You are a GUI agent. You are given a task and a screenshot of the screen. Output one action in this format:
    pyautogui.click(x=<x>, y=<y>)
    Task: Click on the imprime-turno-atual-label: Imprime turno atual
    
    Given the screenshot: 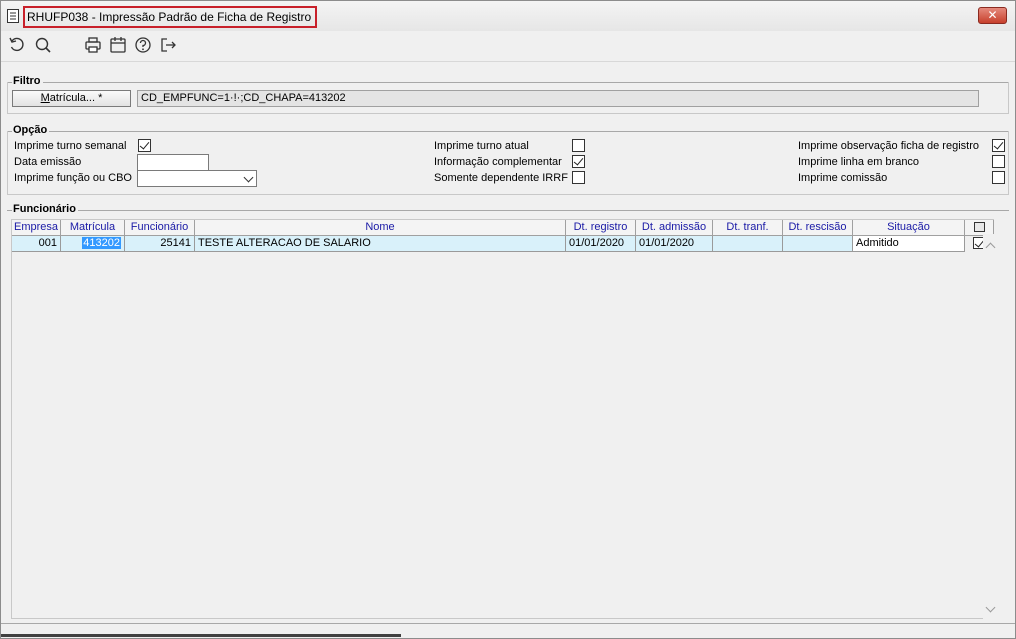 What is the action you would take?
    pyautogui.click(x=481, y=146)
    